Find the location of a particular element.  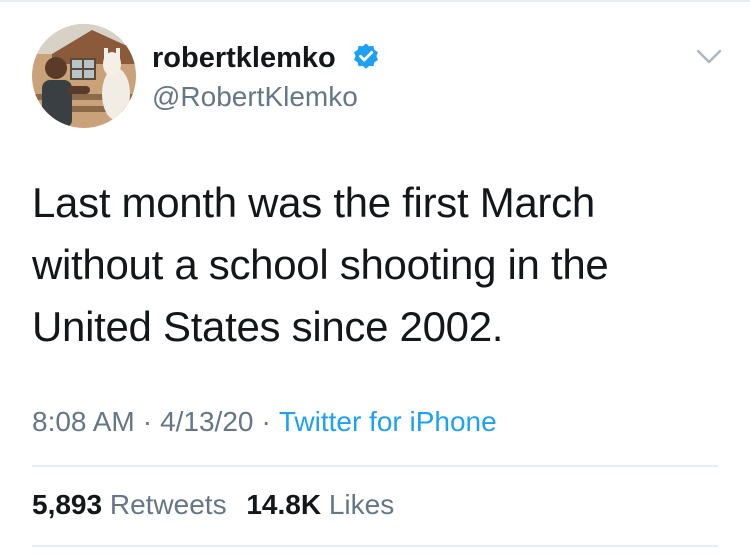

tweet-metadata: 8:08 AM · 4/13/20 · Twitter for iPhone is located at coordinates (264, 422).